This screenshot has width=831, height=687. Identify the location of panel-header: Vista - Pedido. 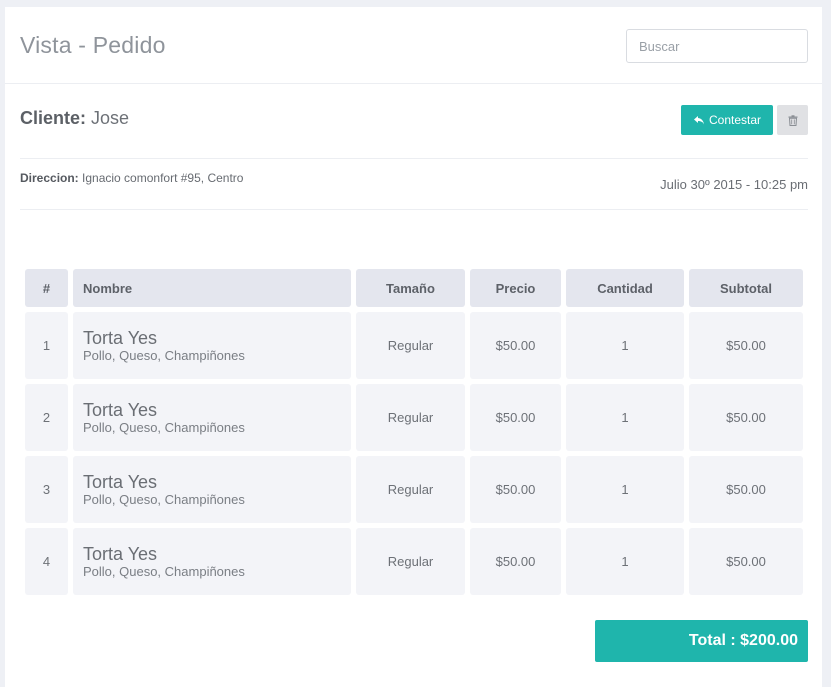
(413, 45).